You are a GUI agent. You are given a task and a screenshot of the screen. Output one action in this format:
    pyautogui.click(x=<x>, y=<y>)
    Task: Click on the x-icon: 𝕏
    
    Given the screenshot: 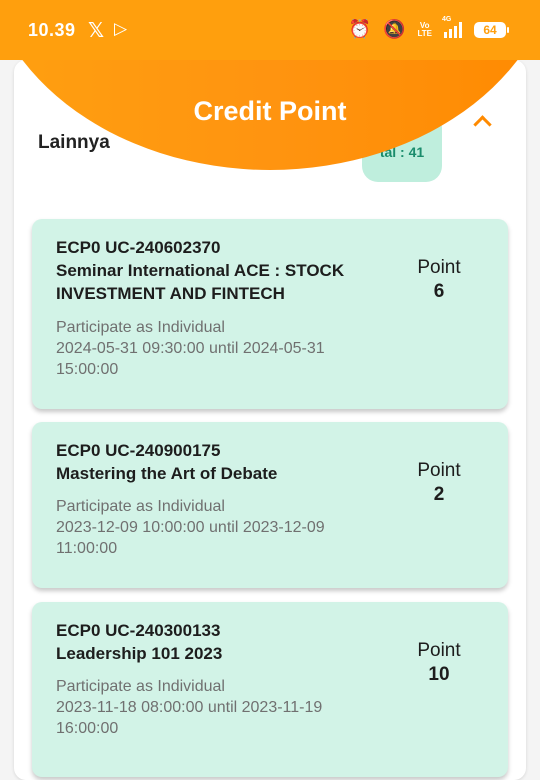 What is the action you would take?
    pyautogui.click(x=96, y=31)
    